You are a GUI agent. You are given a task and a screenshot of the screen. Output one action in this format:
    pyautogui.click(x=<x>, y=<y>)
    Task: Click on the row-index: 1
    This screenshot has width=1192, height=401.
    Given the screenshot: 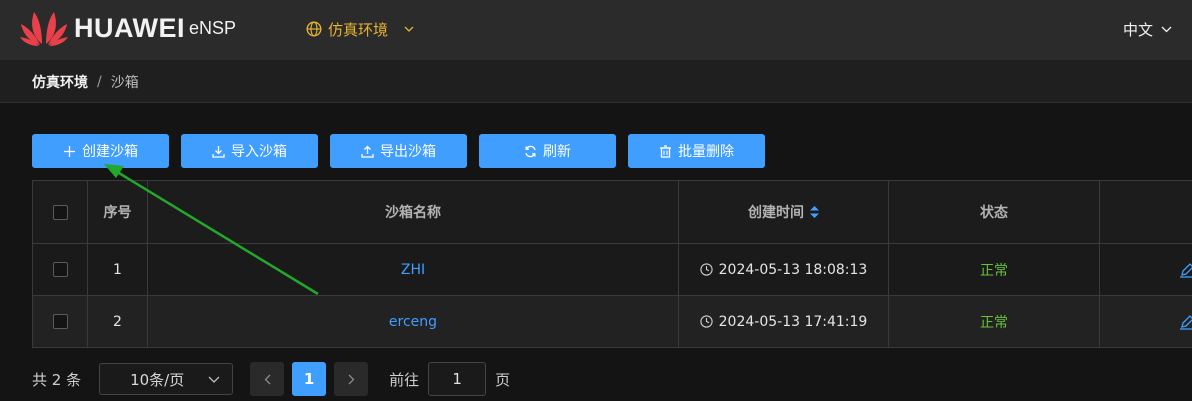 What is the action you would take?
    pyautogui.click(x=118, y=269)
    